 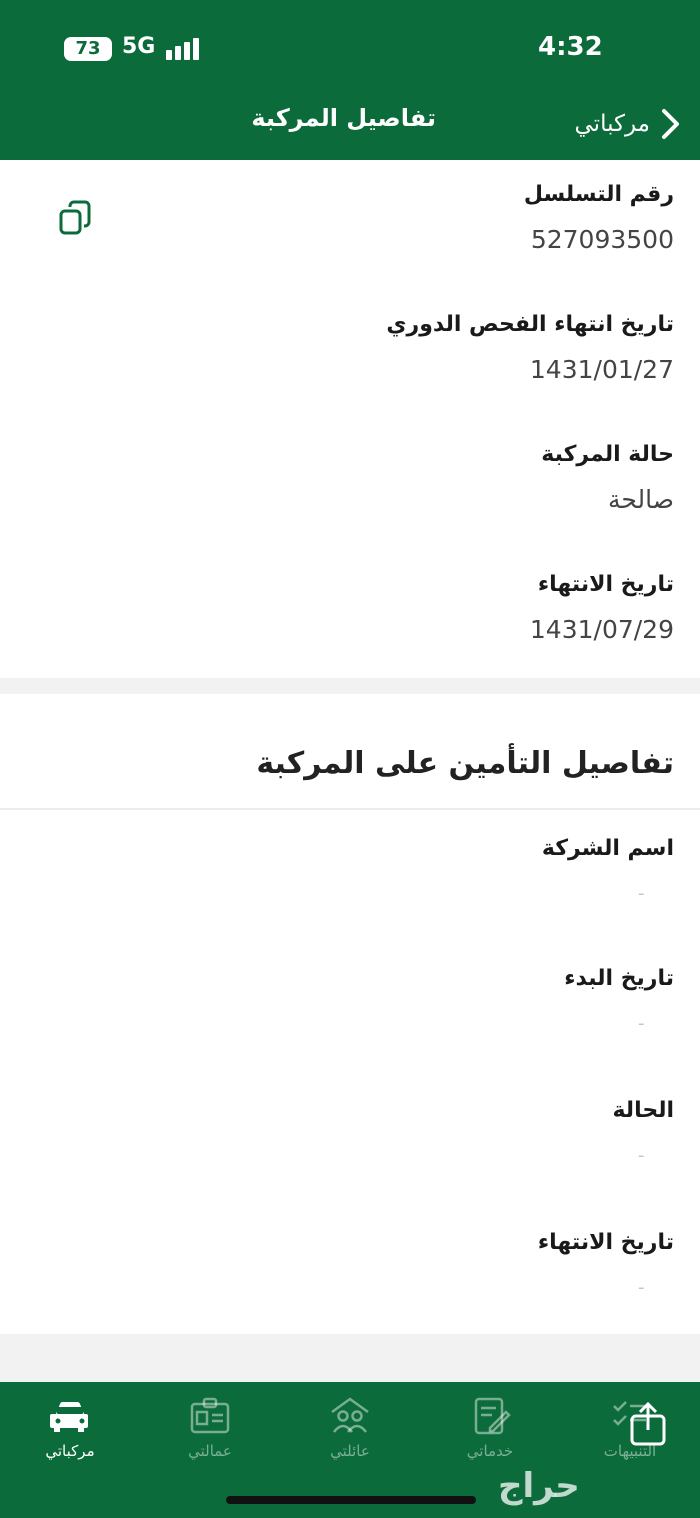 I want to click on back-button: مركباتي, so click(x=628, y=124).